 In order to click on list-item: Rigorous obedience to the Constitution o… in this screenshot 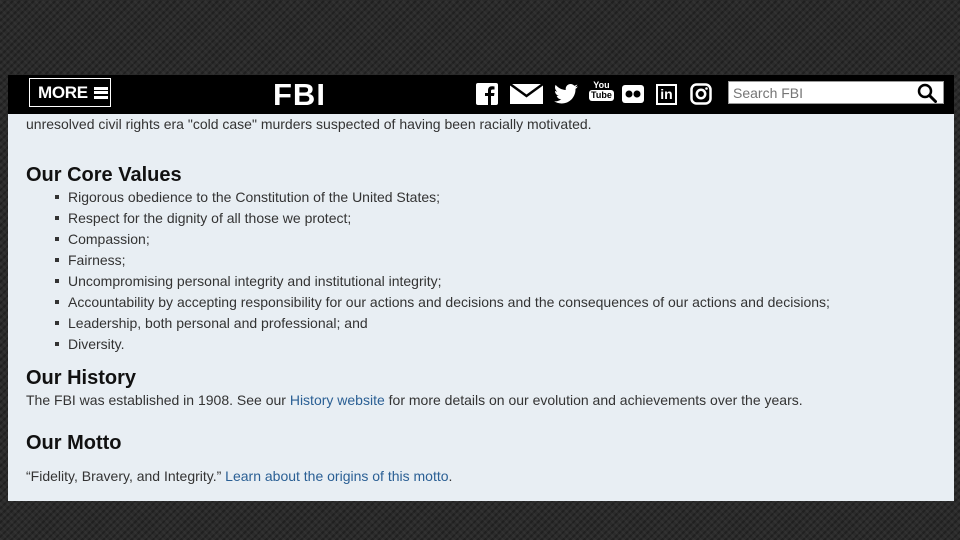, I will do `click(428, 197)`.